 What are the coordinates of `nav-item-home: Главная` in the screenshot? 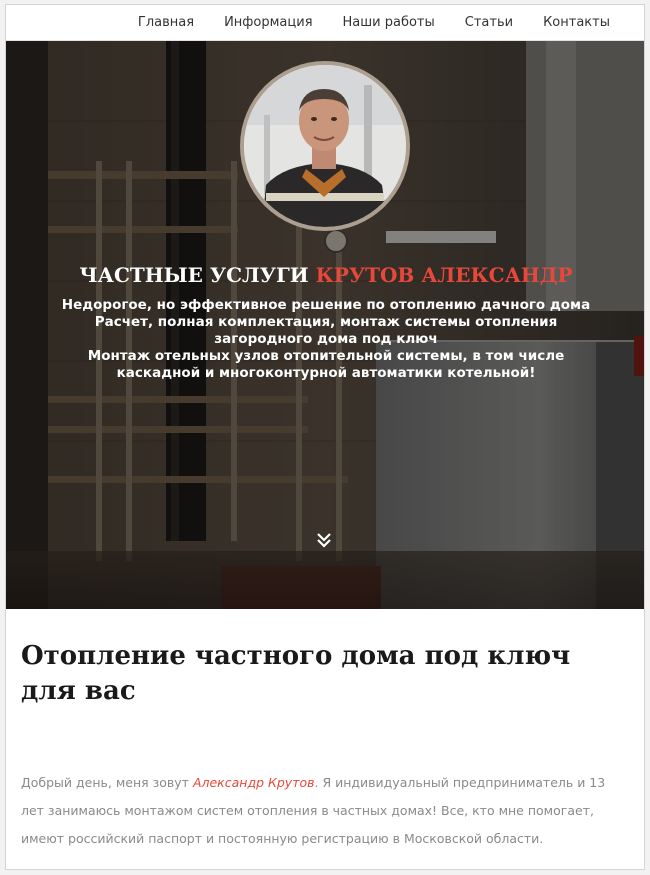 It's located at (166, 22).